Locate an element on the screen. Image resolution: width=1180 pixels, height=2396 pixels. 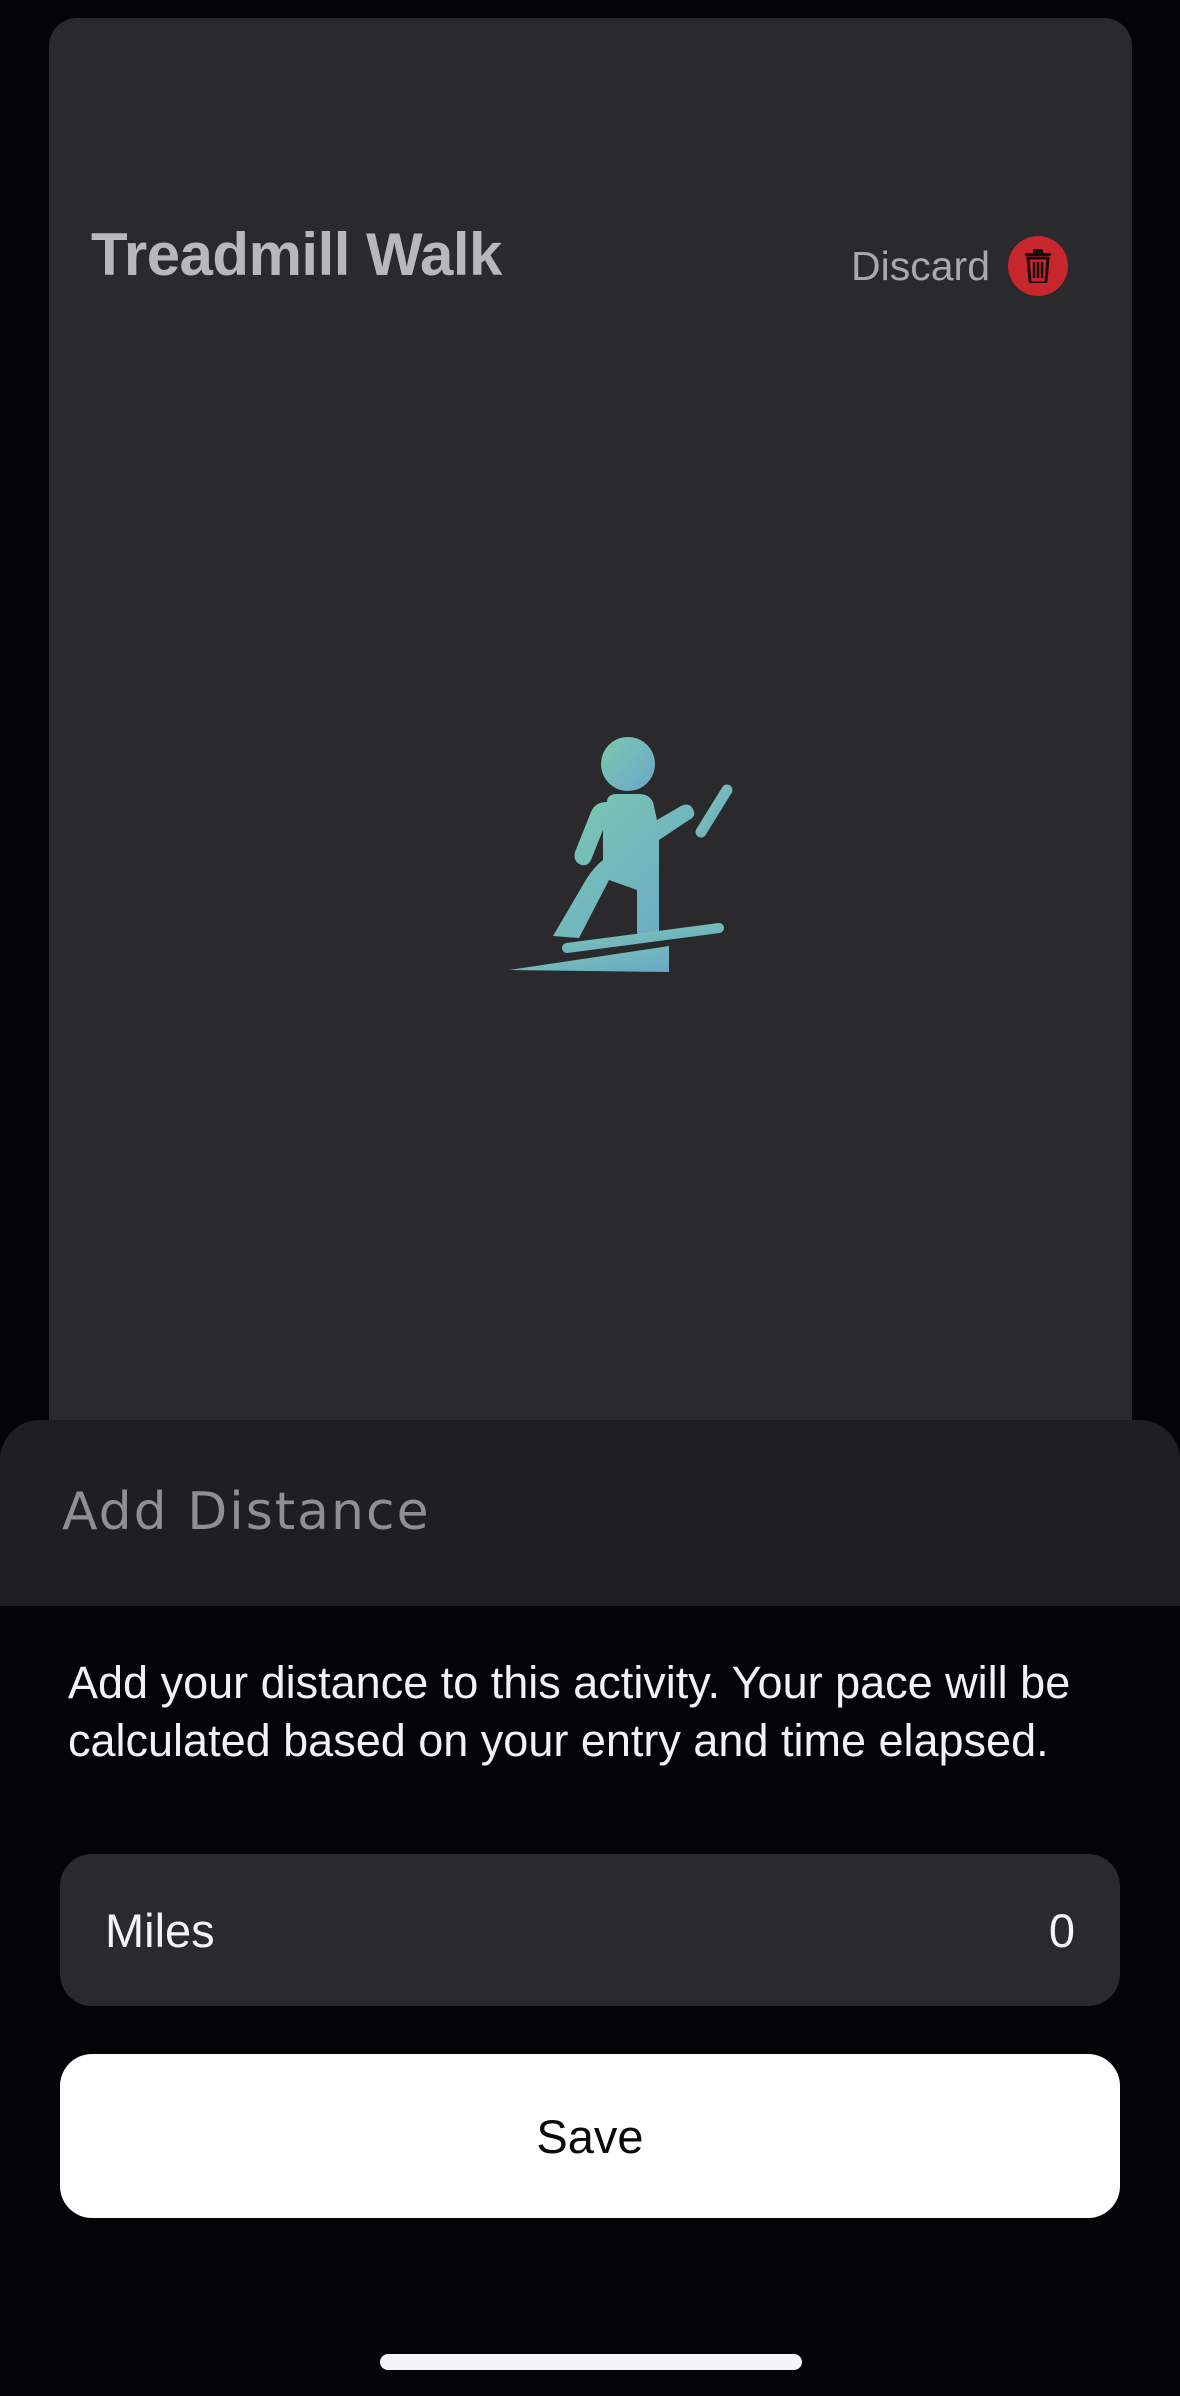
sheet-title: Add Distance is located at coordinates (246, 1512).